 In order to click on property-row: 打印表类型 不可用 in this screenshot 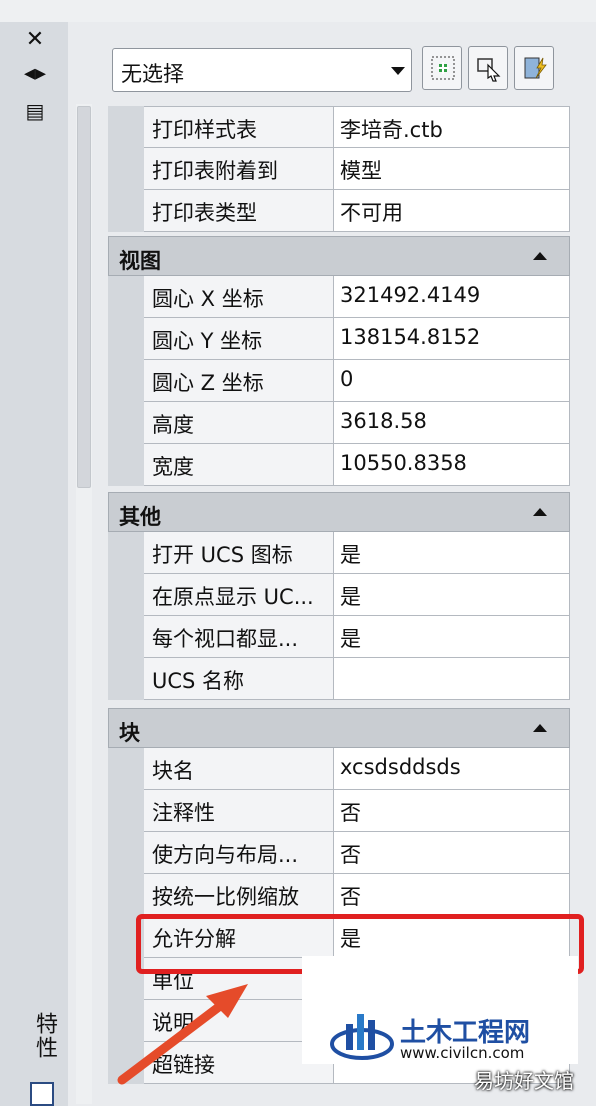, I will do `click(339, 211)`.